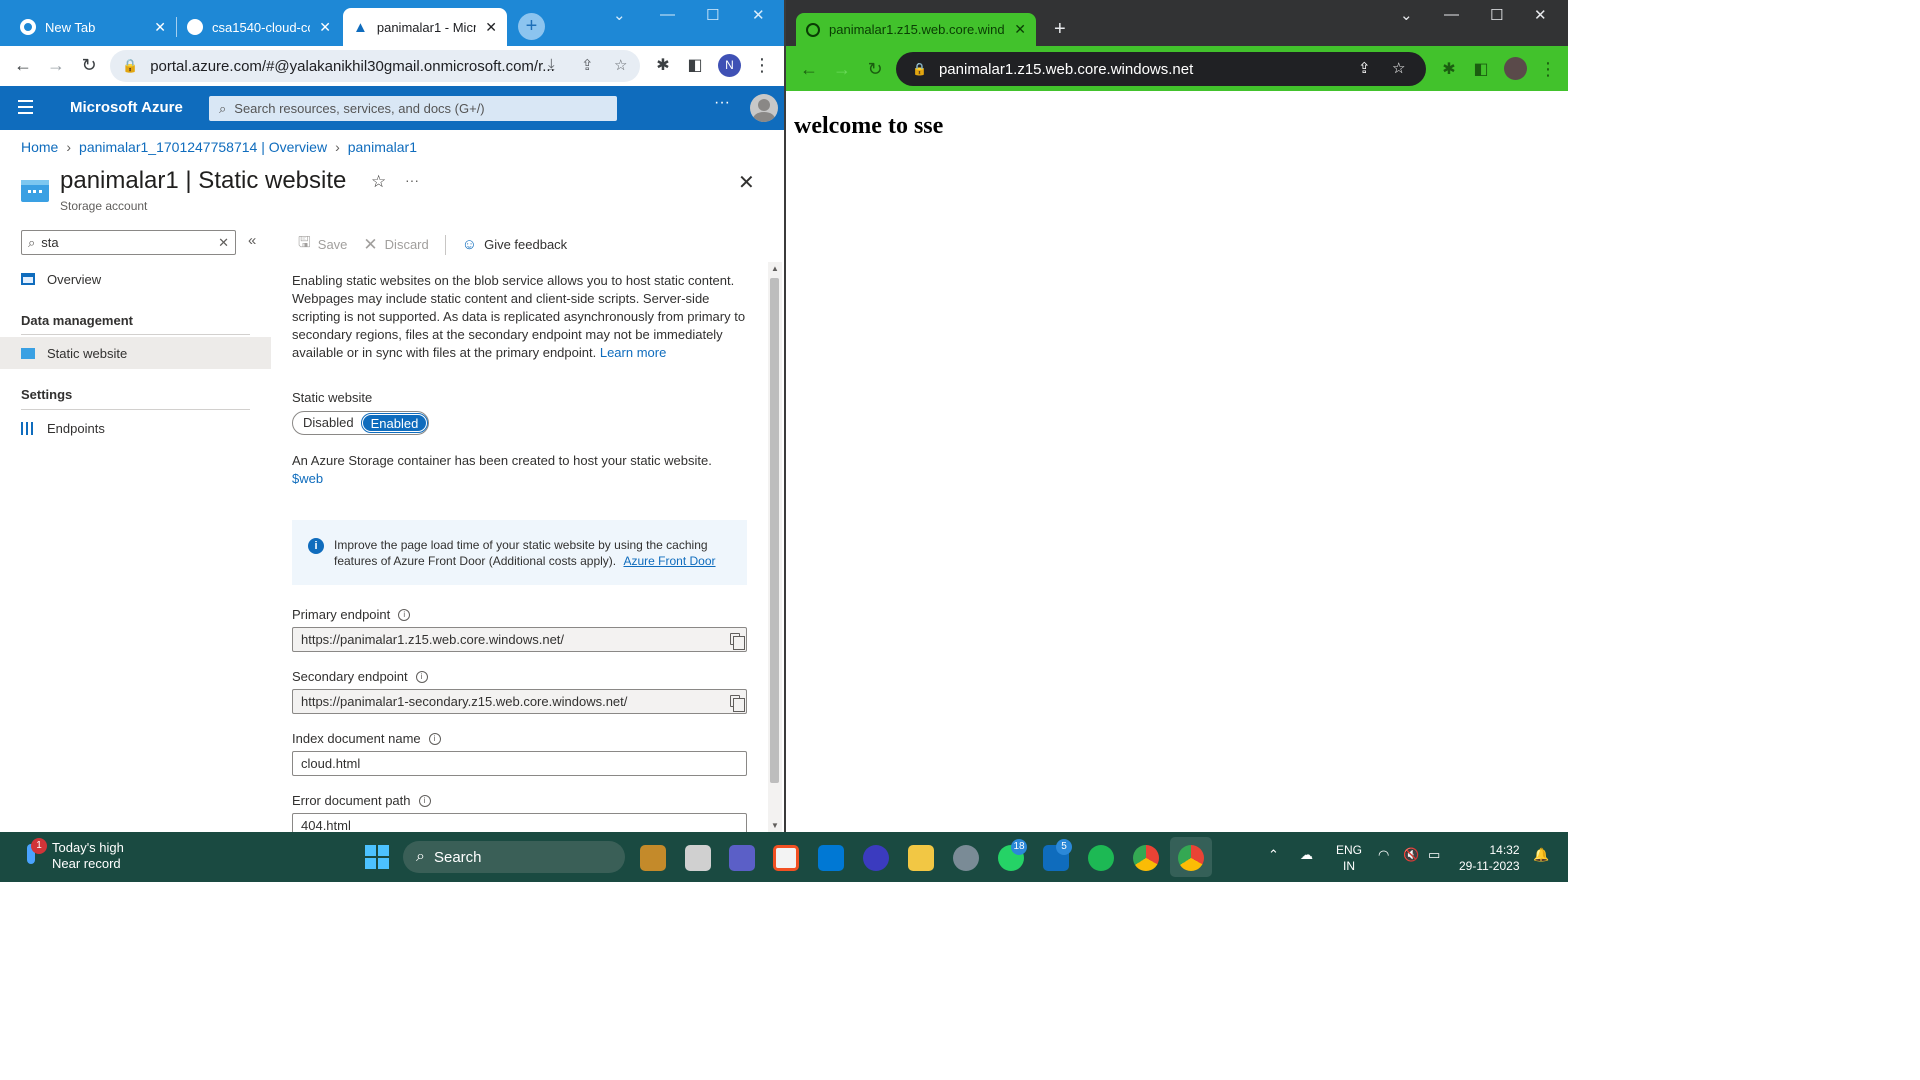 Image resolution: width=1920 pixels, height=1080 pixels. Describe the element at coordinates (729, 65) in the screenshot. I see `profile-avatar: N` at that location.